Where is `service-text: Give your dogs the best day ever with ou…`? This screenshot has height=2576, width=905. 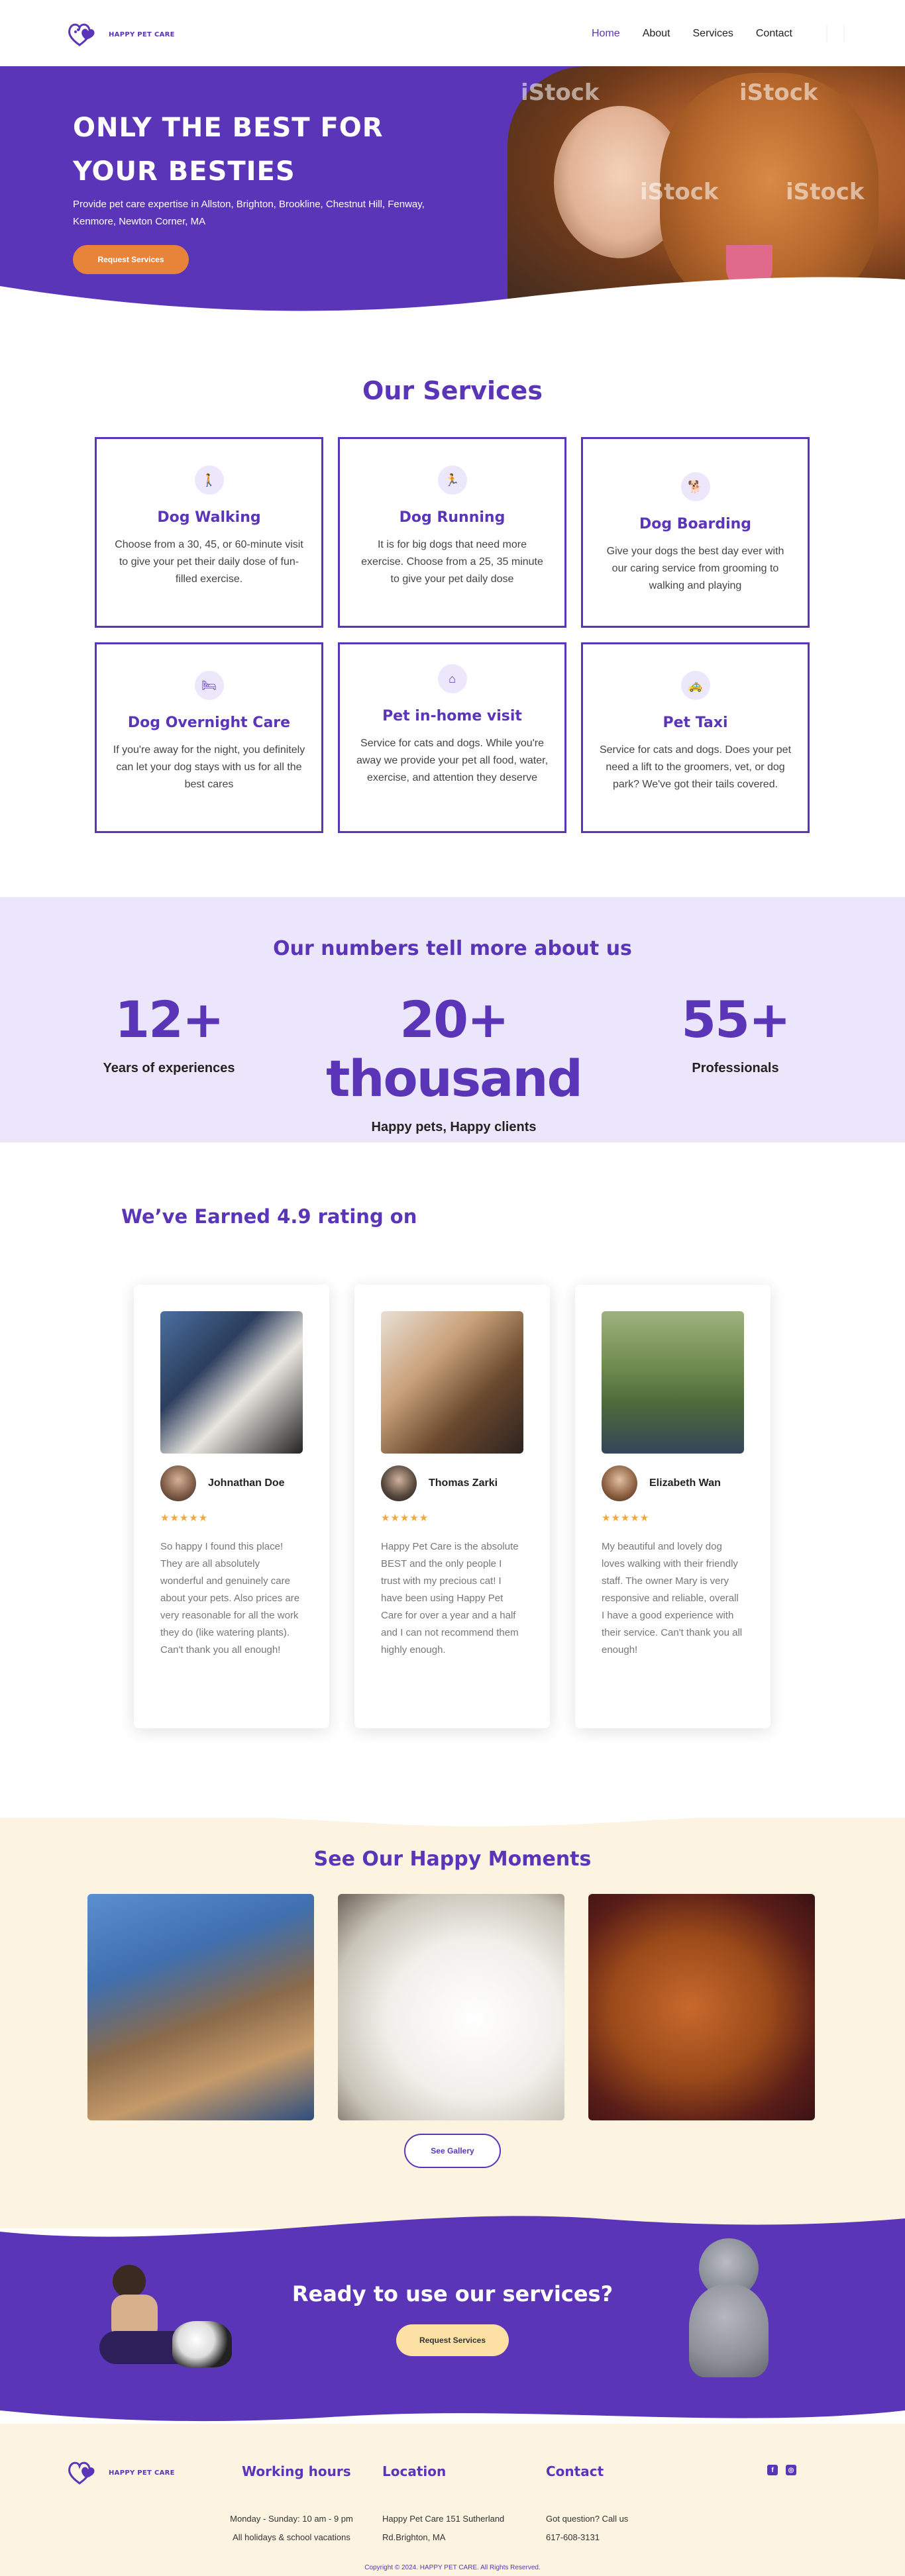 service-text: Give your dogs the best day ever with ou… is located at coordinates (695, 568).